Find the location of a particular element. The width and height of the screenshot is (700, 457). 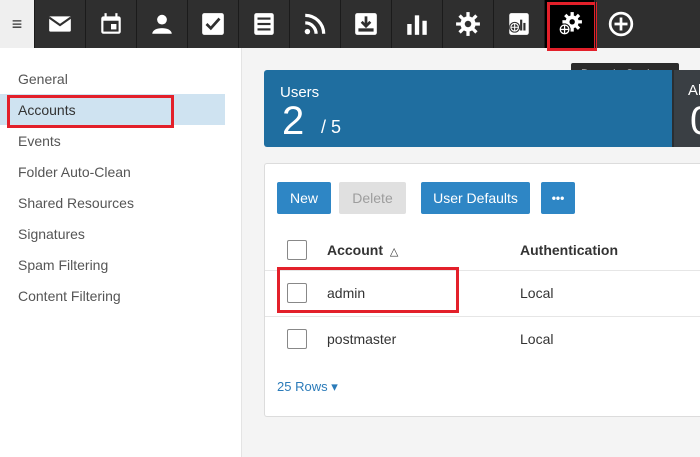

more-options-button: ••• is located at coordinates (558, 198).